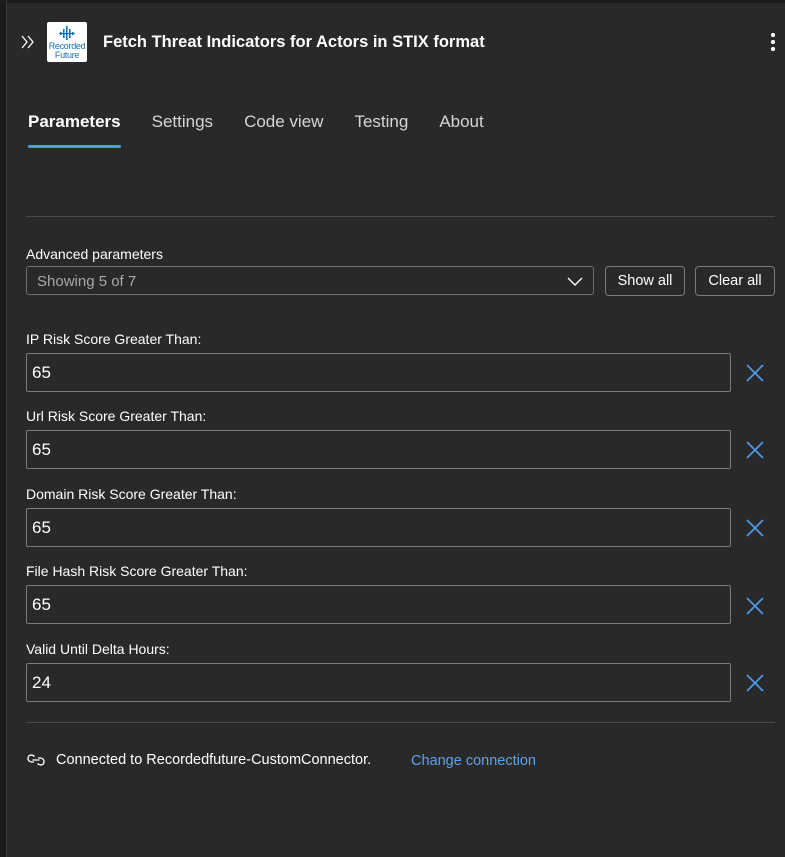 This screenshot has width=785, height=857. What do you see at coordinates (755, 683) in the screenshot?
I see `remove-valid-until-delta-hours-icon` at bounding box center [755, 683].